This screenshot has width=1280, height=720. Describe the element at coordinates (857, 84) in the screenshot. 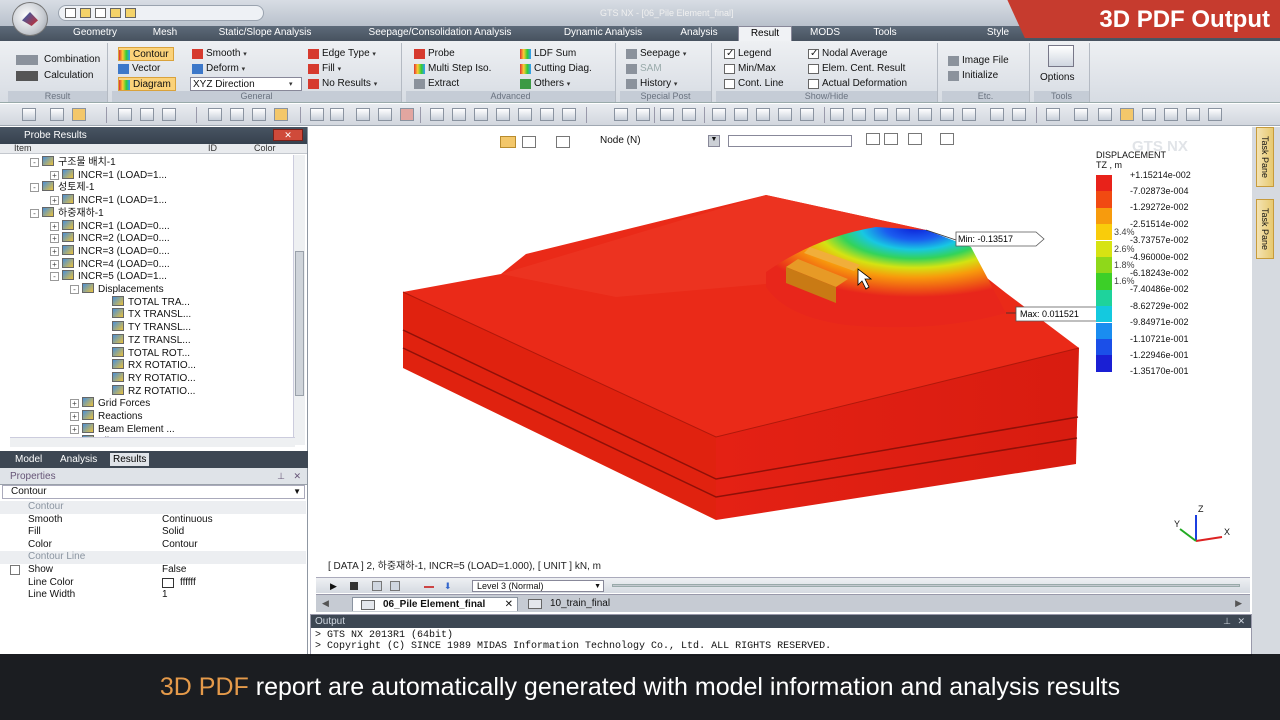

I see `actual-deformation-checkbox: Actual Deformation` at that location.